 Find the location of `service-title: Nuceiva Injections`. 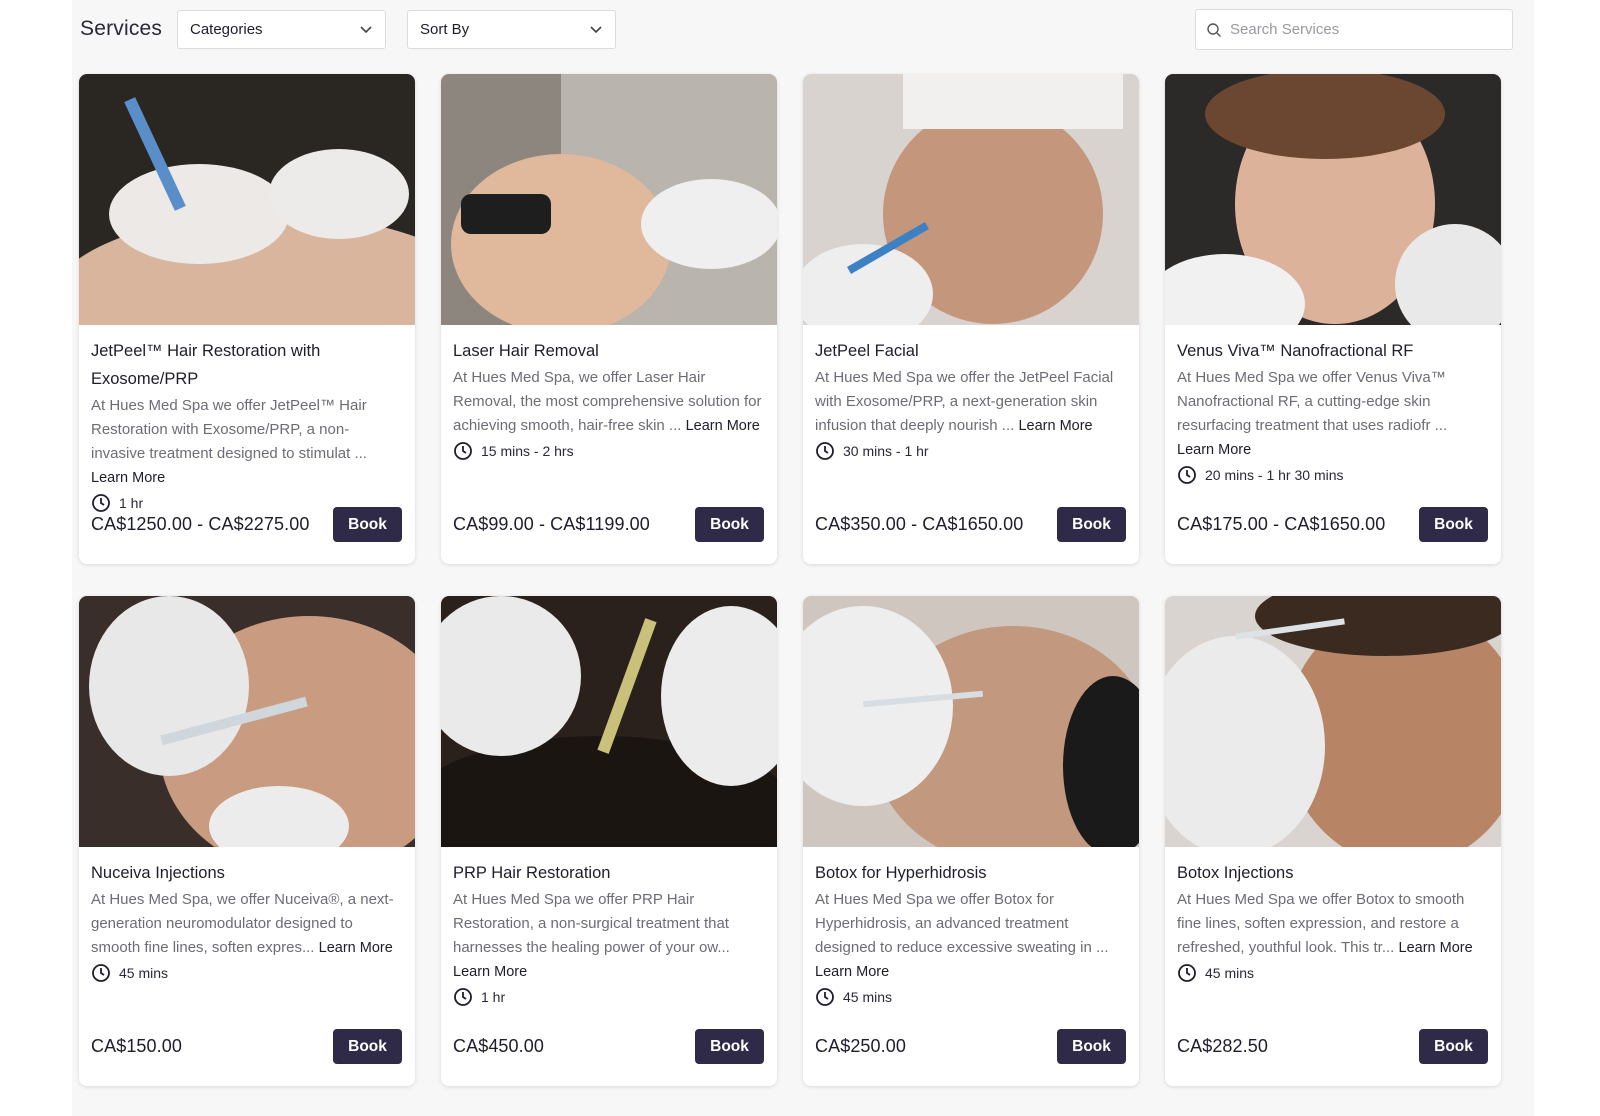

service-title: Nuceiva Injections is located at coordinates (158, 873).